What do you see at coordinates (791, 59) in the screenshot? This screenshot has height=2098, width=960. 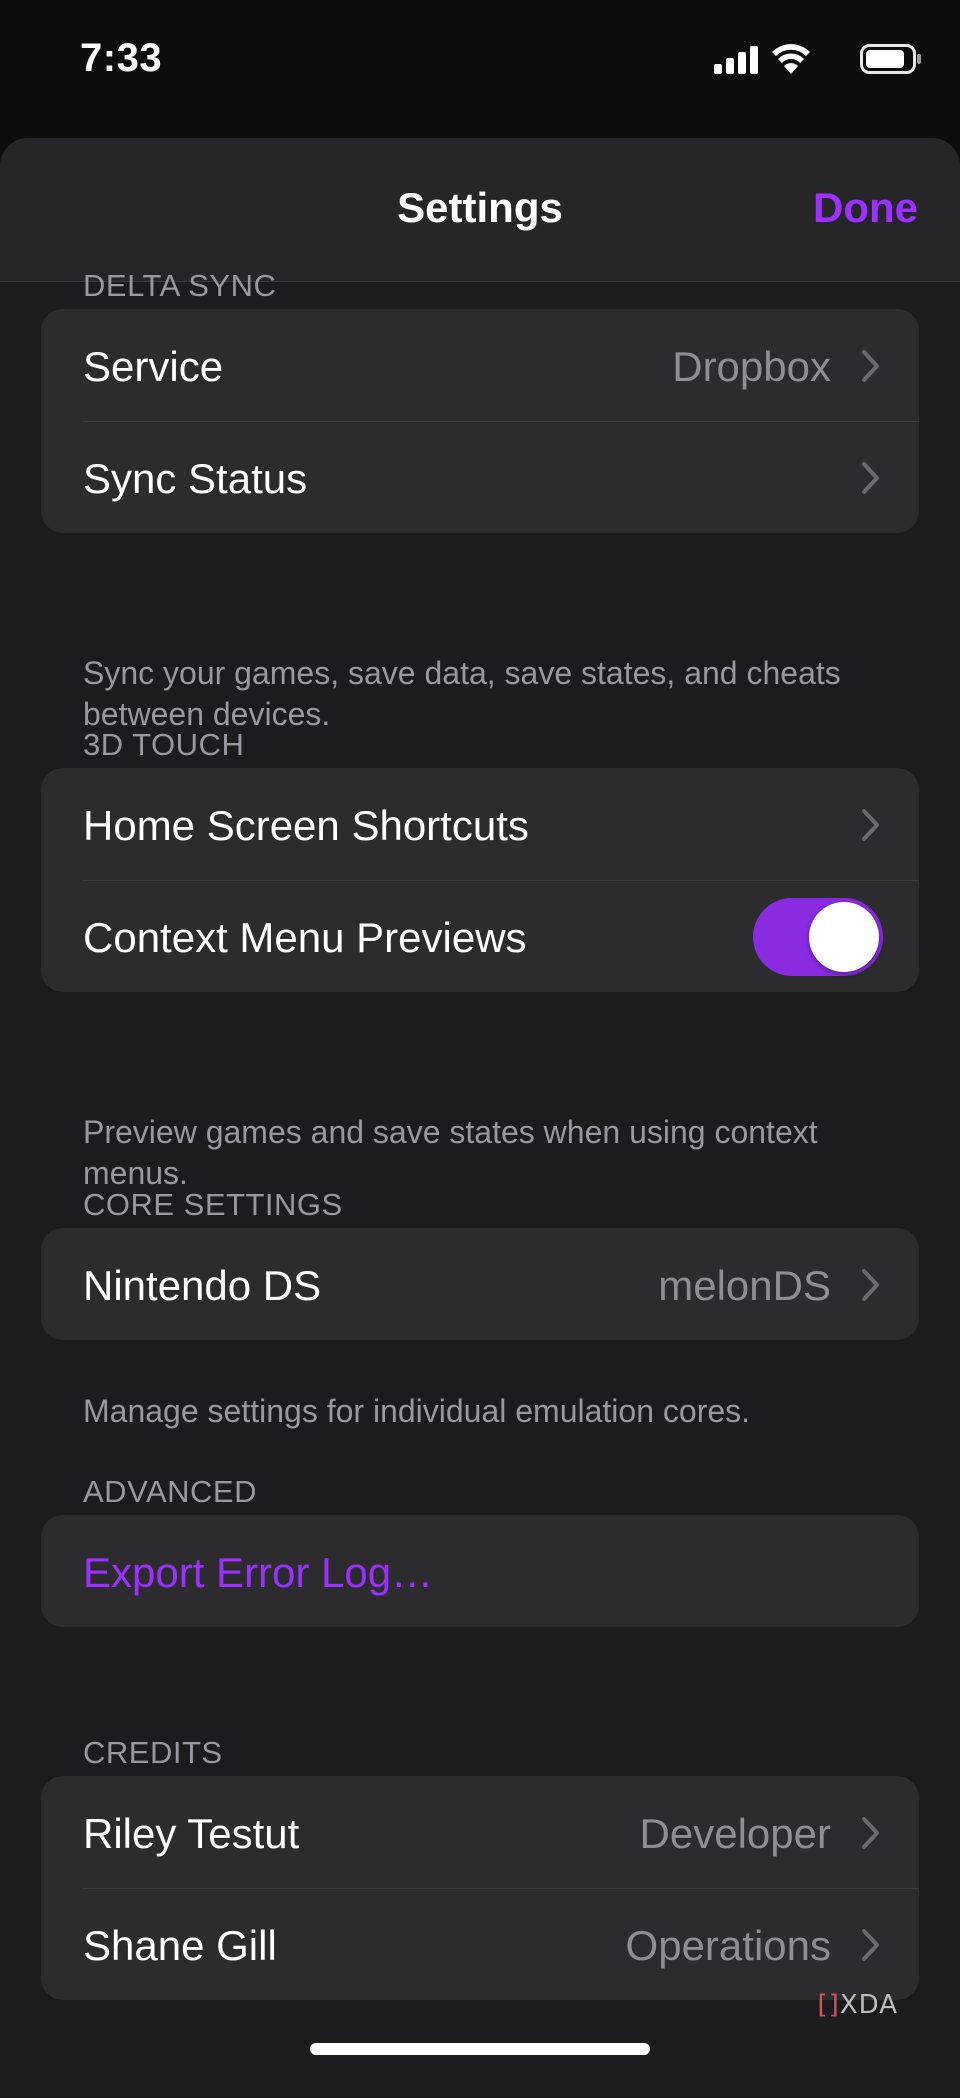 I see `wifi-icon` at bounding box center [791, 59].